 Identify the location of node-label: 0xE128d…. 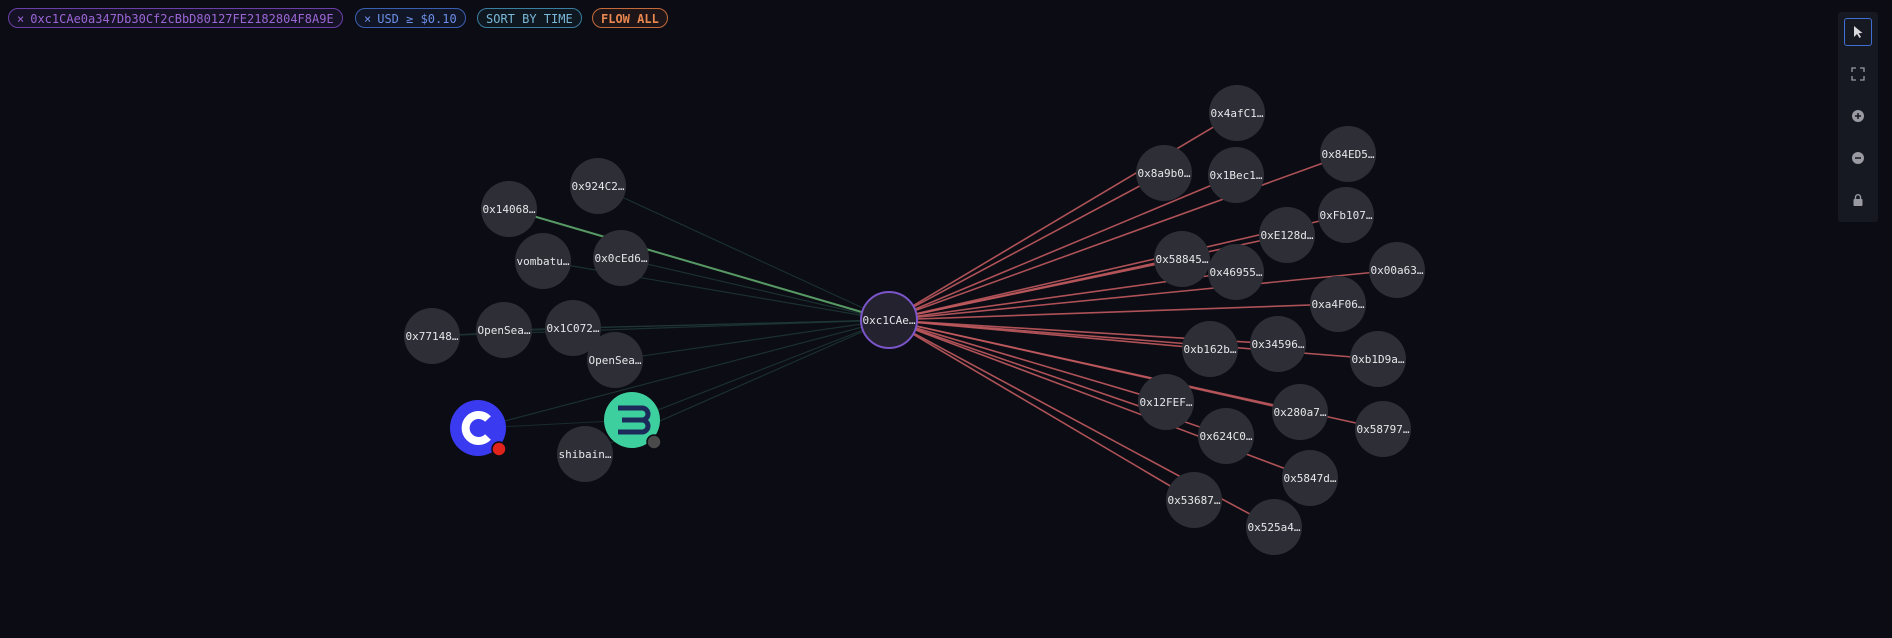
(1287, 235).